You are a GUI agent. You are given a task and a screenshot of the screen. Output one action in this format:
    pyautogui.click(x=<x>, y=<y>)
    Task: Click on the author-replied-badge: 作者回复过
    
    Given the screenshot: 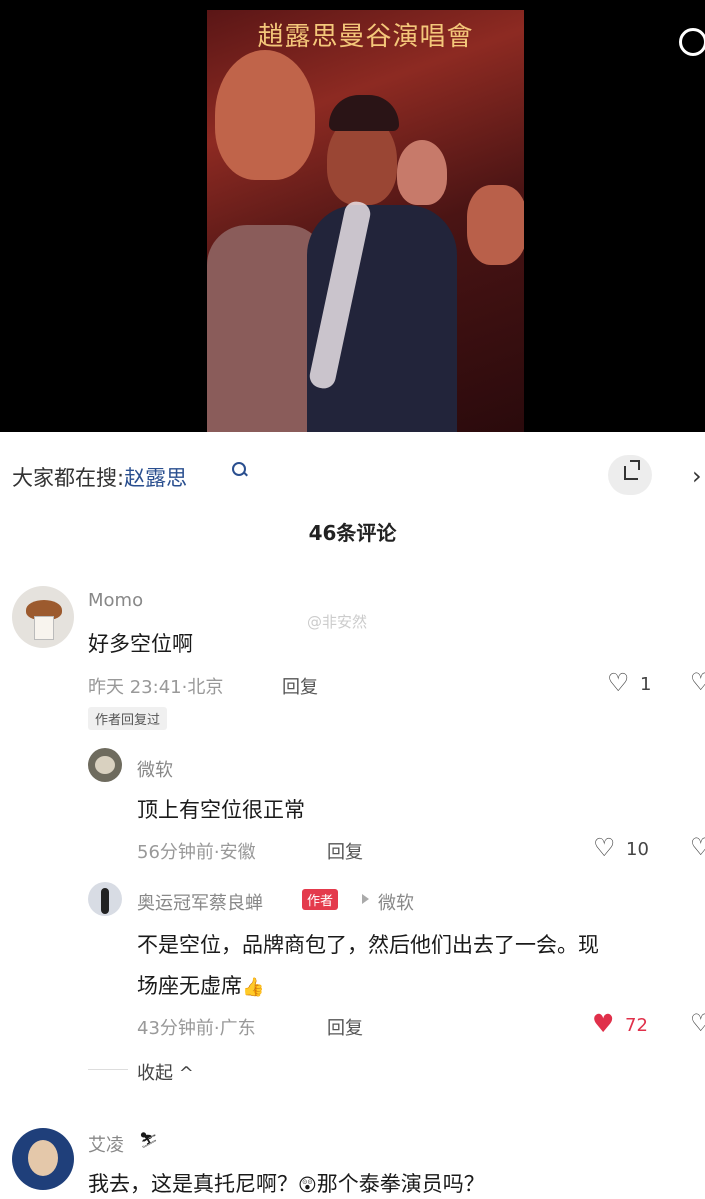 What is the action you would take?
    pyautogui.click(x=128, y=718)
    